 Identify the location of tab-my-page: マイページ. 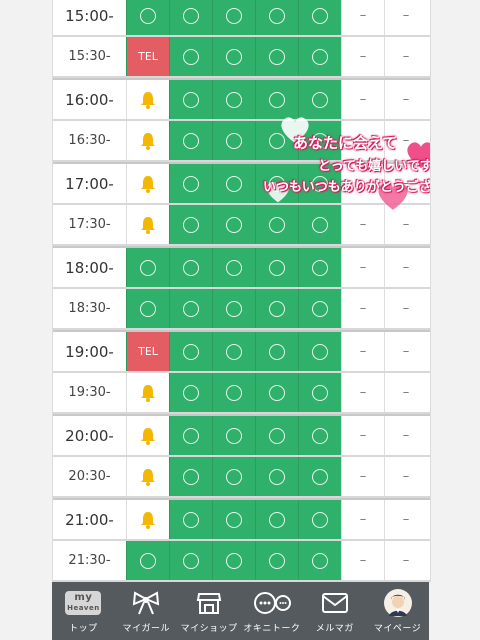
(397, 611).